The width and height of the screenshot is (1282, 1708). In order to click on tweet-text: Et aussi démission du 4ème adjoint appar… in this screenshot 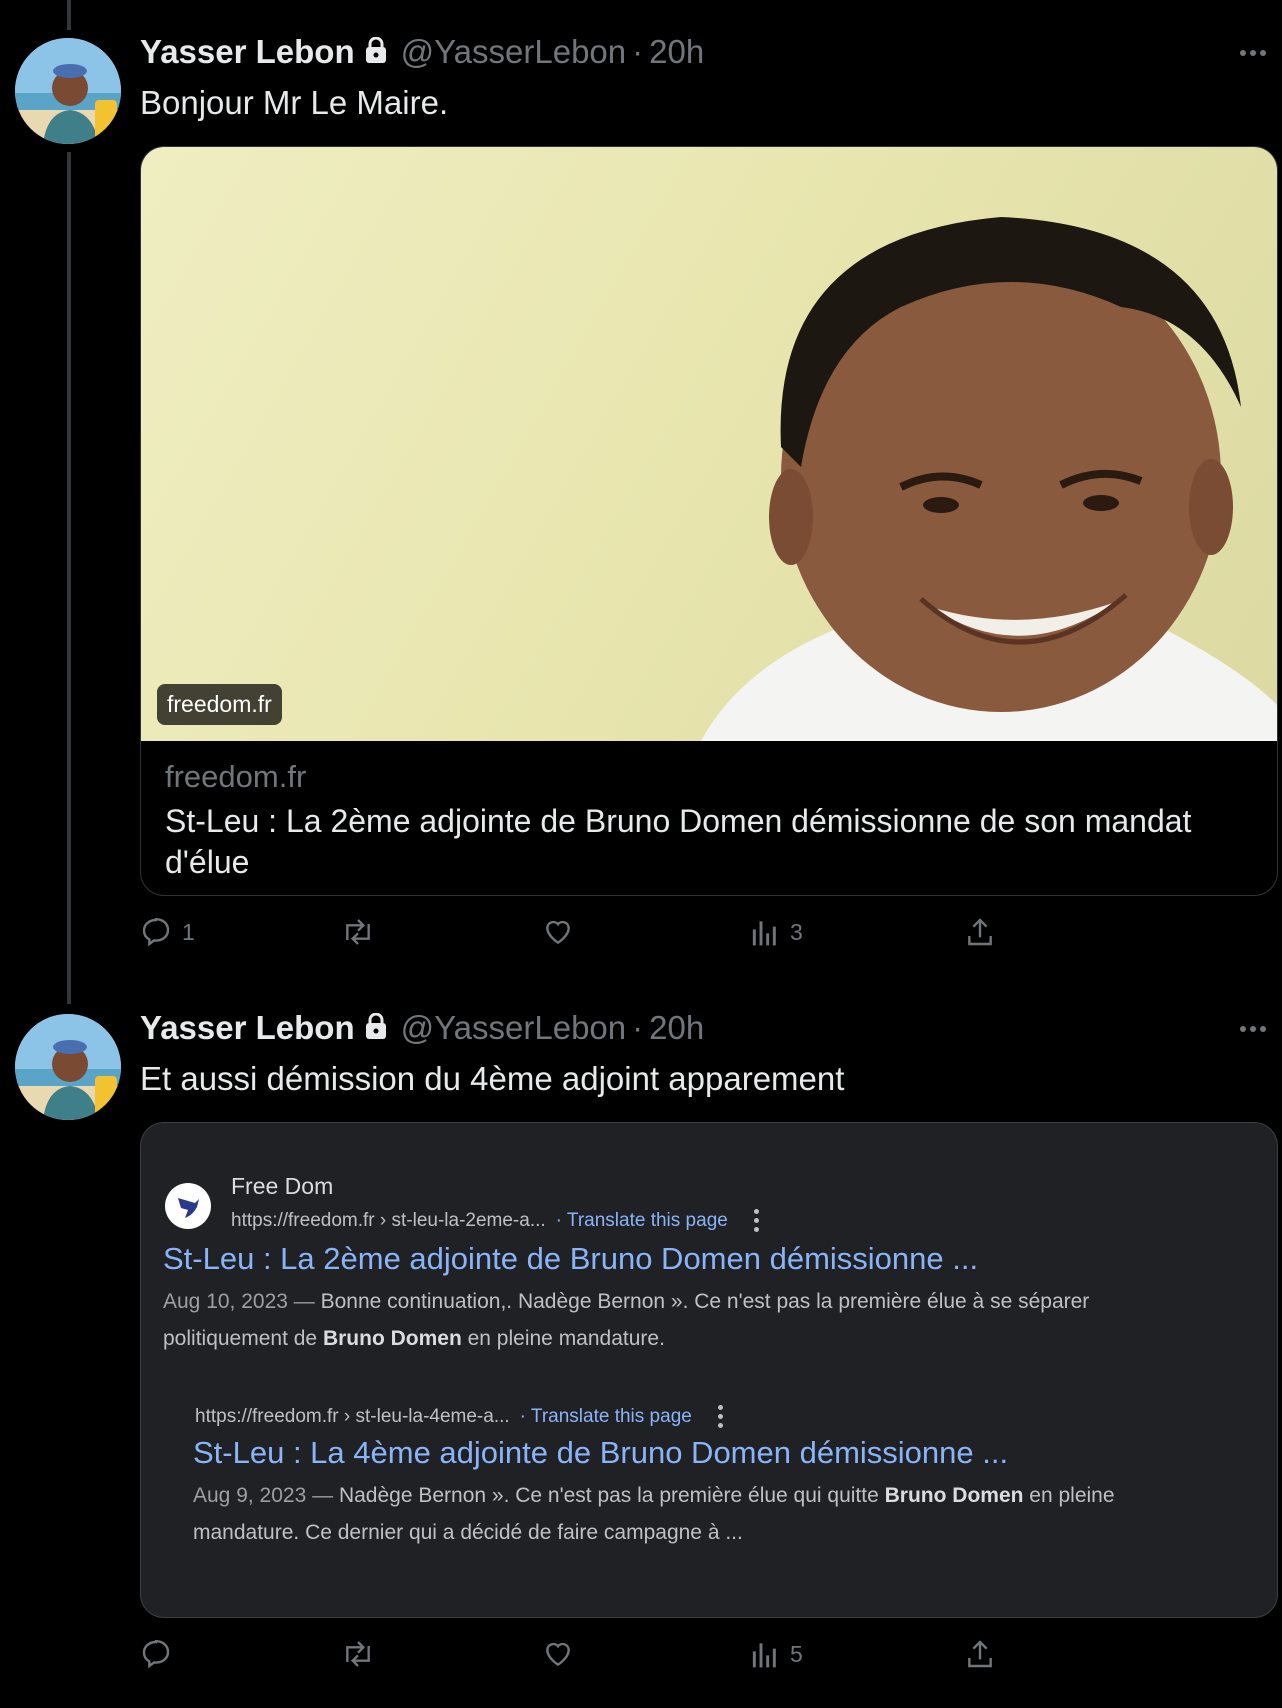, I will do `click(492, 1078)`.